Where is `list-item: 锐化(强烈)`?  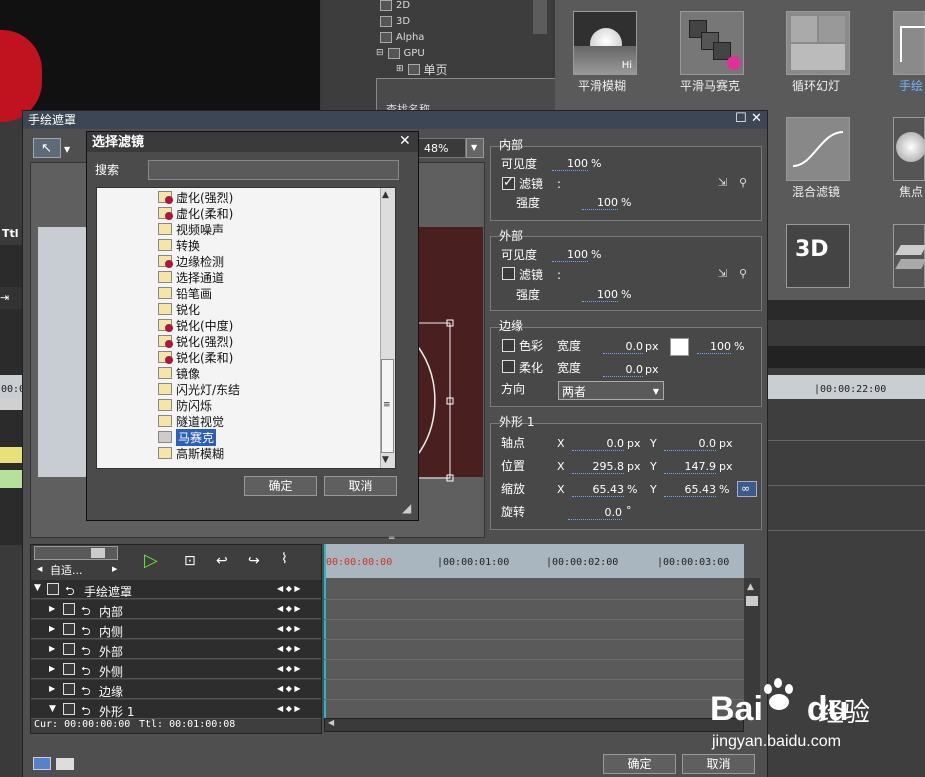 list-item: 锐化(强烈) is located at coordinates (195, 341).